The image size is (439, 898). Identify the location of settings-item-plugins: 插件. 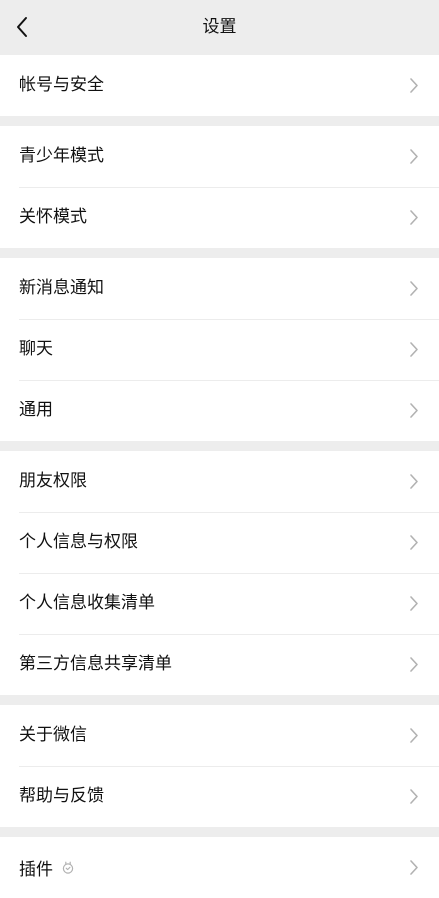
(219, 867).